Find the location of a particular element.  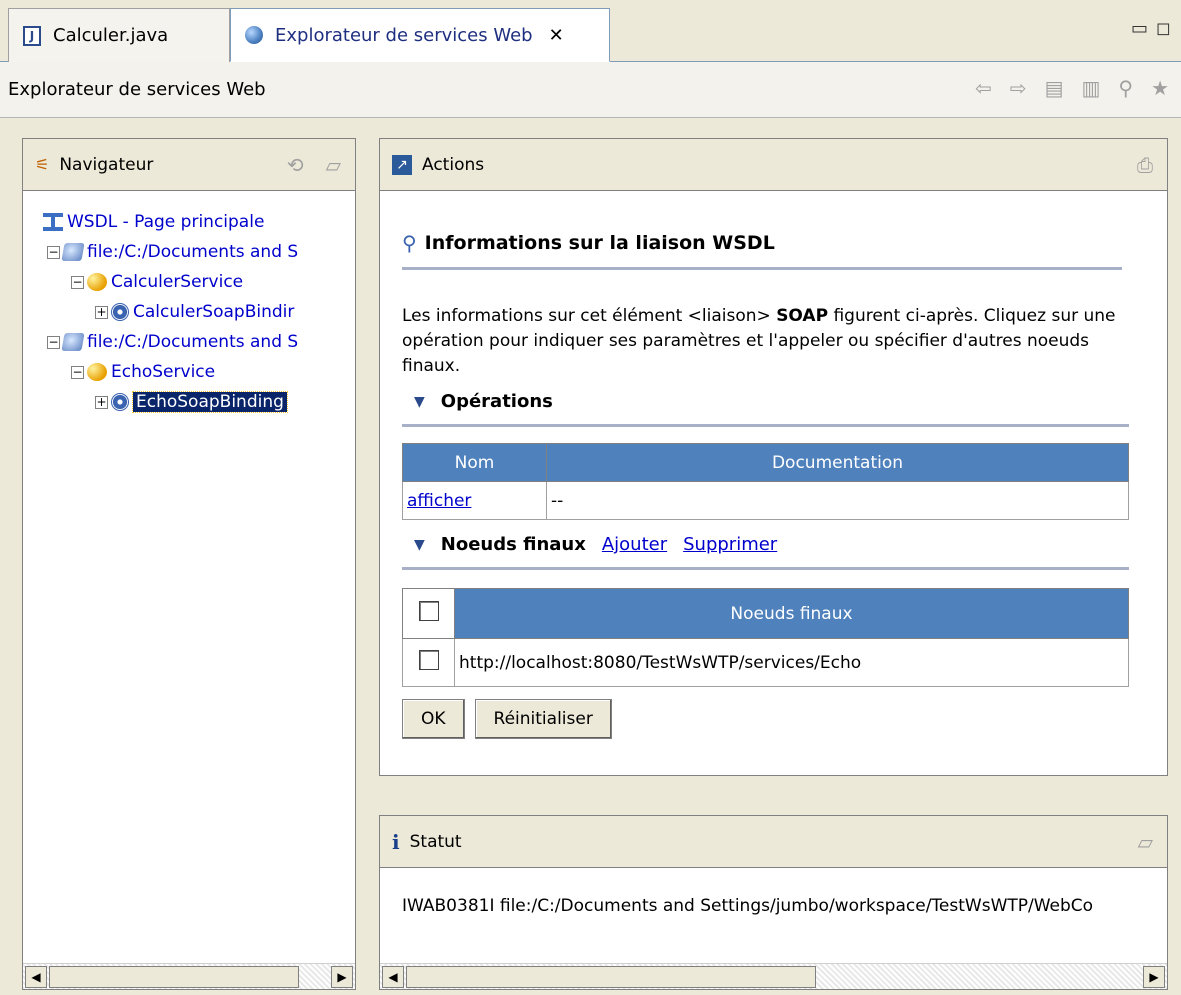

page-title: Explorateur de services Web is located at coordinates (137, 89).